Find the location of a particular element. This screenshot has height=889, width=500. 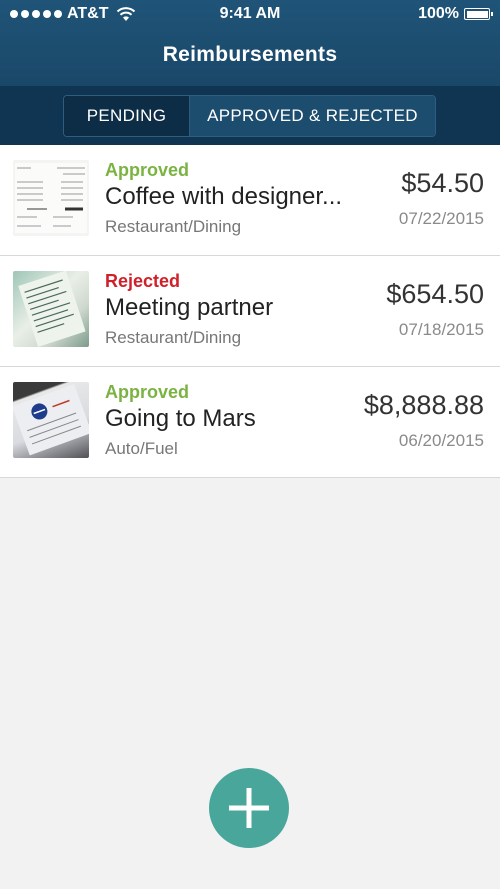

item-name: Going to Mars is located at coordinates (180, 418).